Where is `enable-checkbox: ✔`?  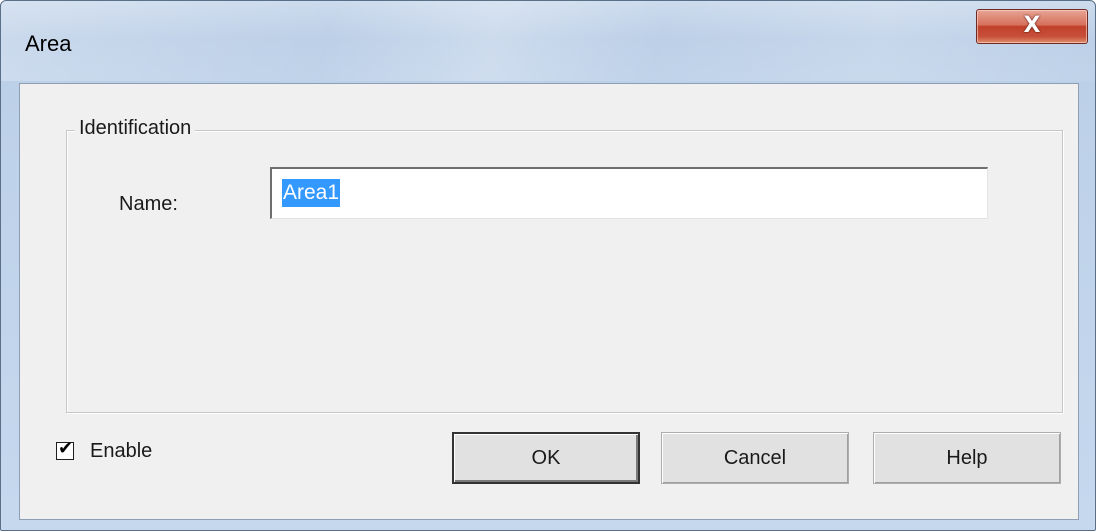
enable-checkbox: ✔ is located at coordinates (65, 449).